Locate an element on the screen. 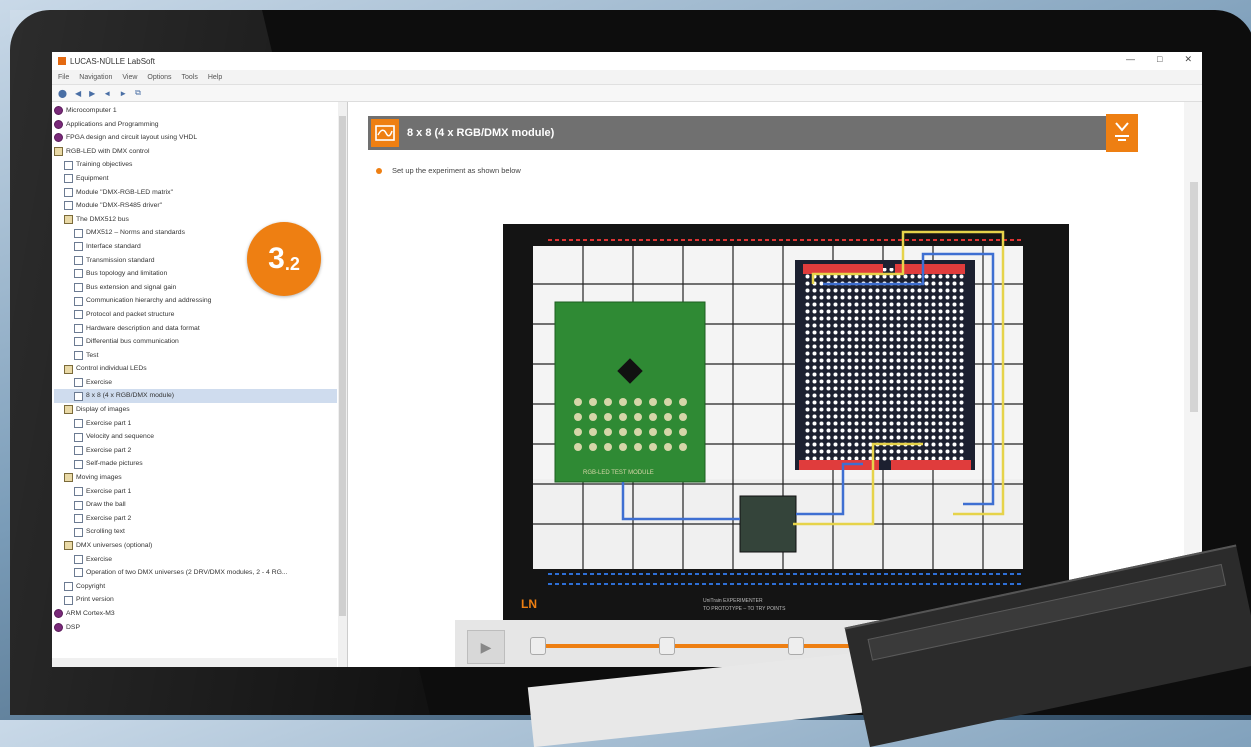 This screenshot has height=747, width=1251. tree-item: Test is located at coordinates (195, 356).